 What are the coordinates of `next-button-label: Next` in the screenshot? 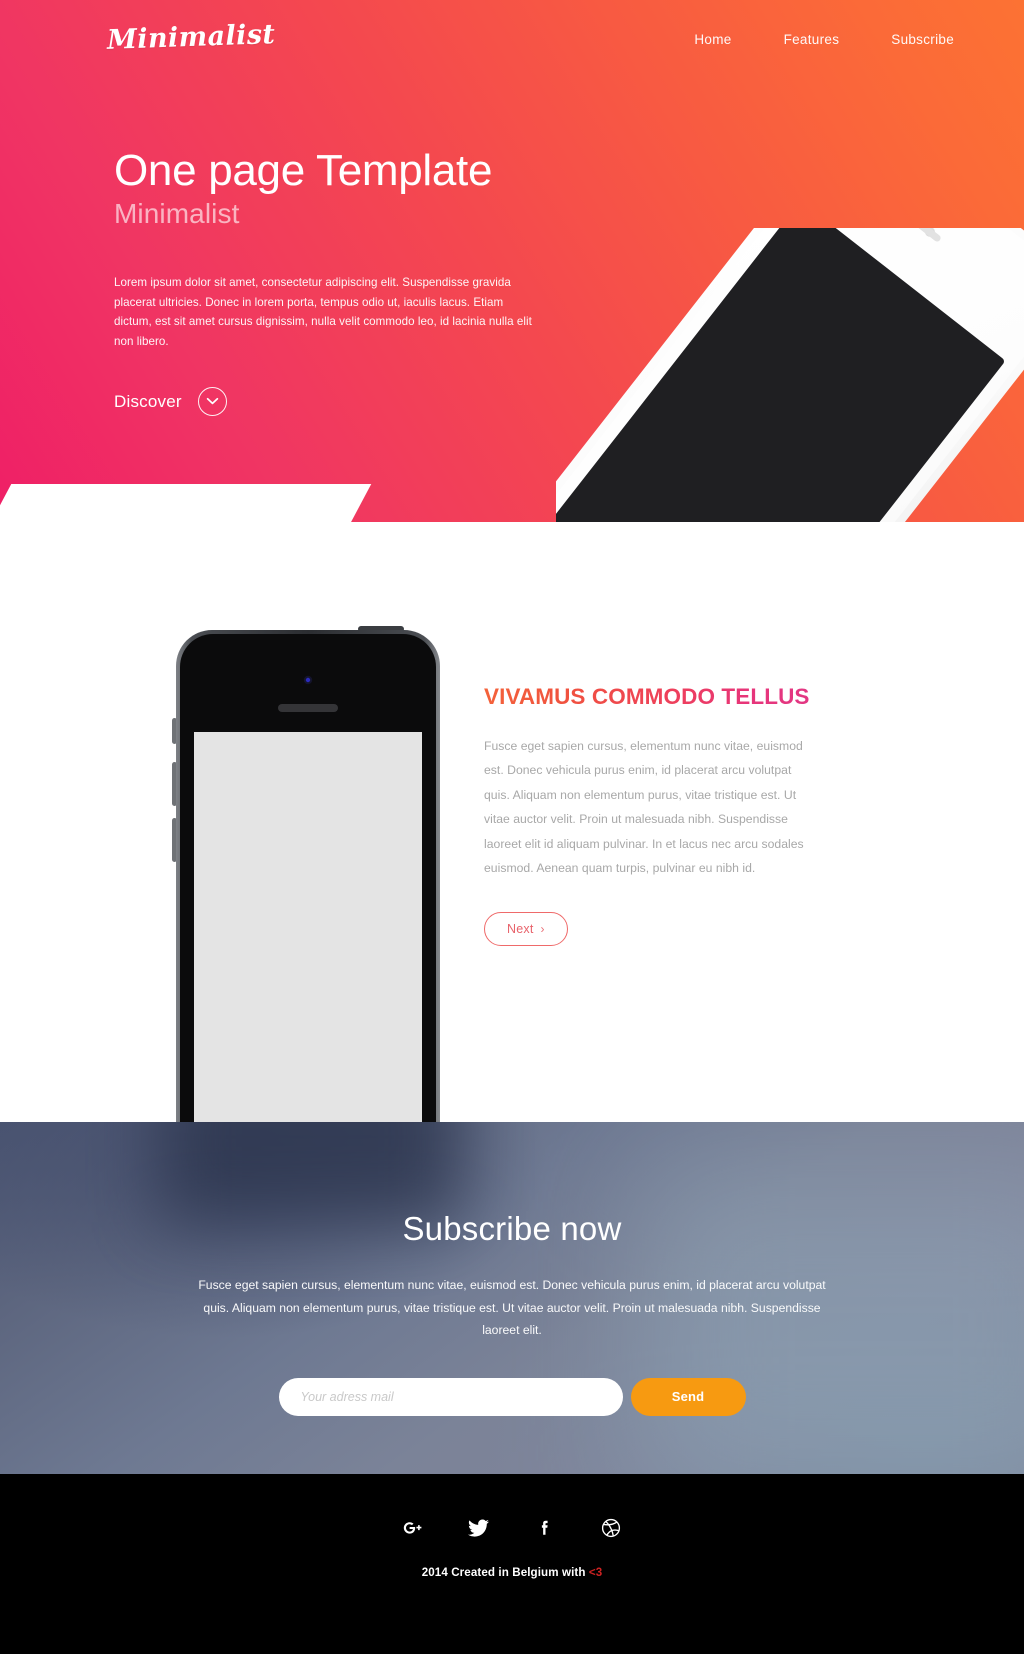 It's located at (520, 929).